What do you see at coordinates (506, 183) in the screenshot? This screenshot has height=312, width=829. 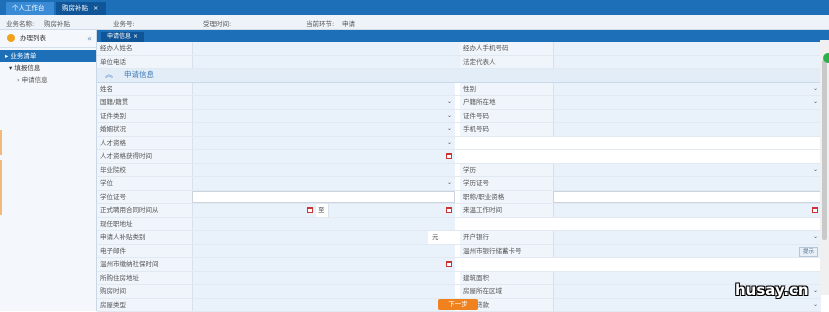 I see `field-label: 学历证号` at bounding box center [506, 183].